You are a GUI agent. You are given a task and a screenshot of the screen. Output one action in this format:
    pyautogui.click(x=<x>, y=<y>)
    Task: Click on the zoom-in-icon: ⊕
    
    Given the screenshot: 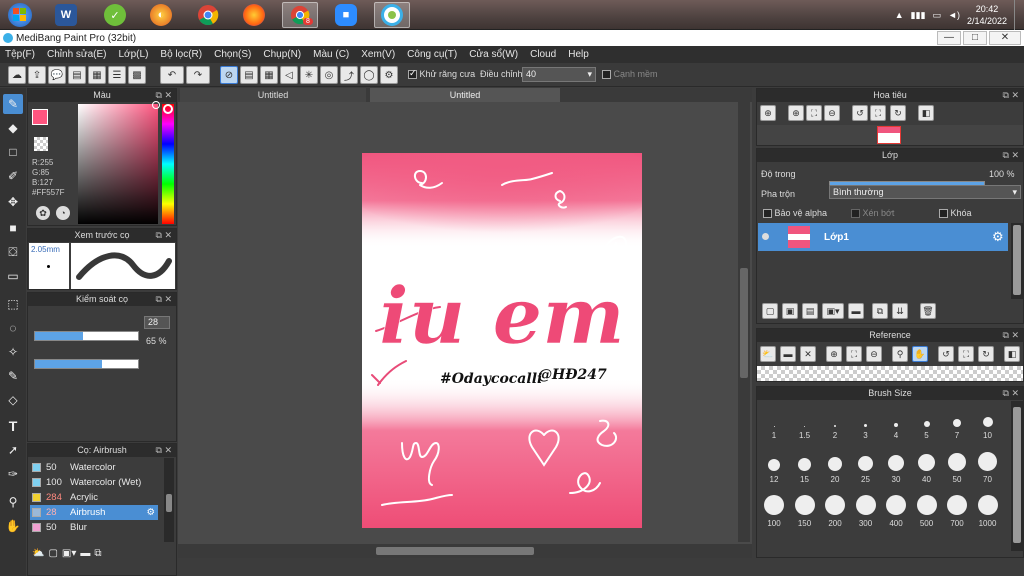 What is the action you would take?
    pyautogui.click(x=834, y=354)
    